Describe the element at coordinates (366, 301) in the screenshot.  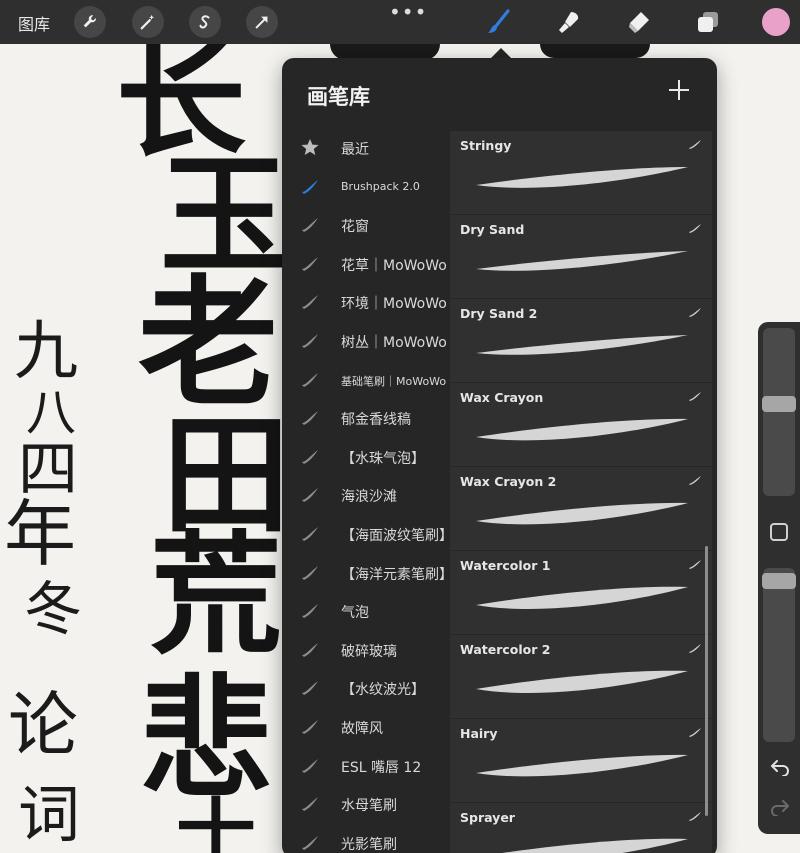
I see `brush-set-item: 环境｜MoWoWo` at that location.